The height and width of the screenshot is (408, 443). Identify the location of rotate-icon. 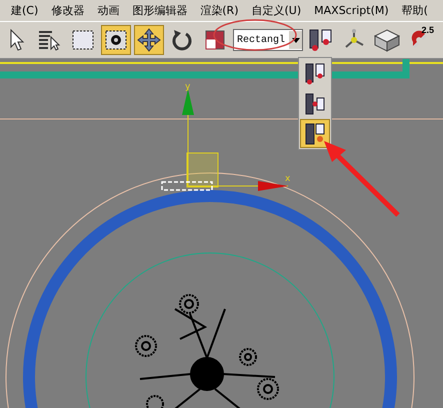
(182, 40).